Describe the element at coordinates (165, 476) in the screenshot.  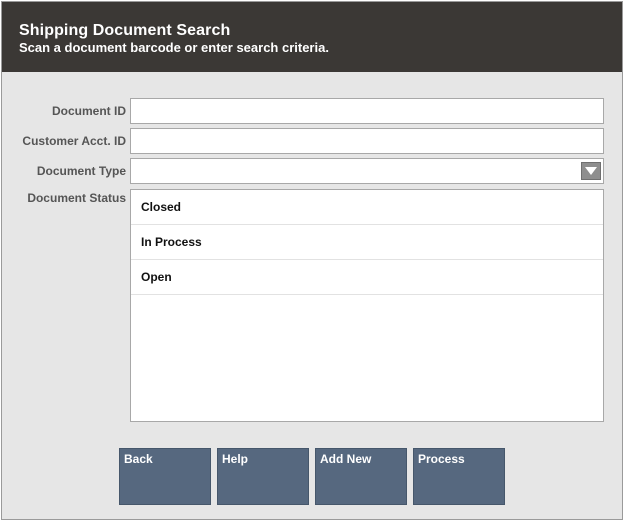
I see `back-button: Back` at that location.